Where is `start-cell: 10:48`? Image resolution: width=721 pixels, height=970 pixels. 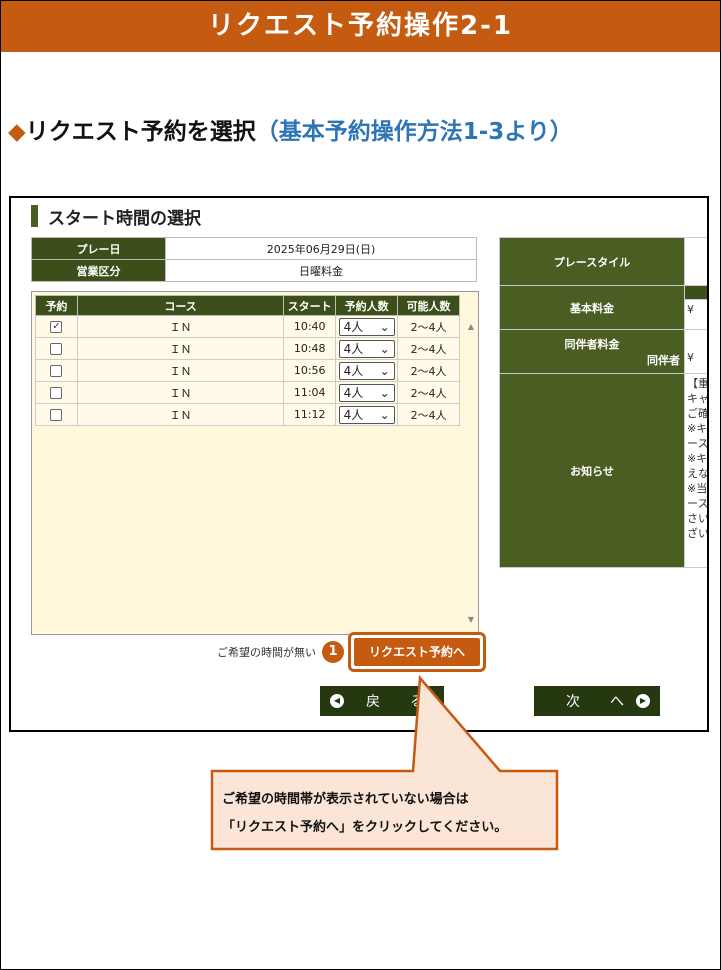
start-cell: 10:48 is located at coordinates (310, 348).